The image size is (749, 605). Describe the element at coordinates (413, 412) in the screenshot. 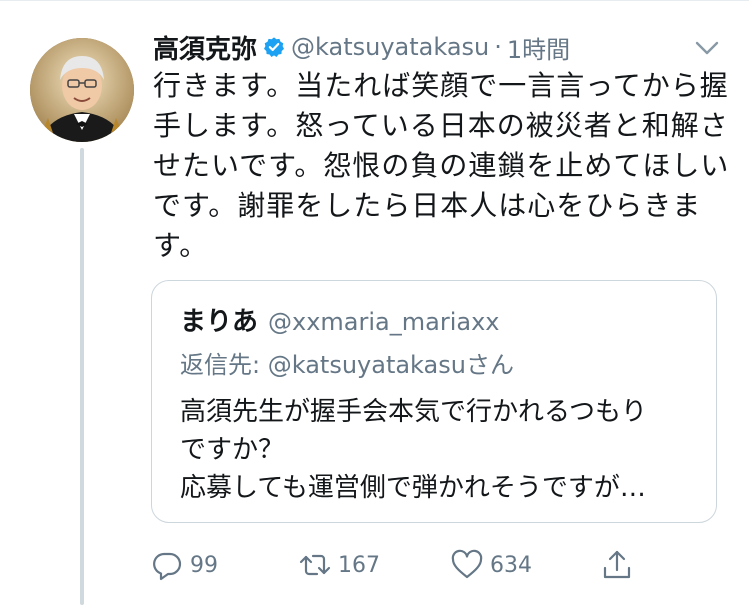

I see `quoted-text-line: 高須先生が握手会本気で行かれるつもり` at that location.